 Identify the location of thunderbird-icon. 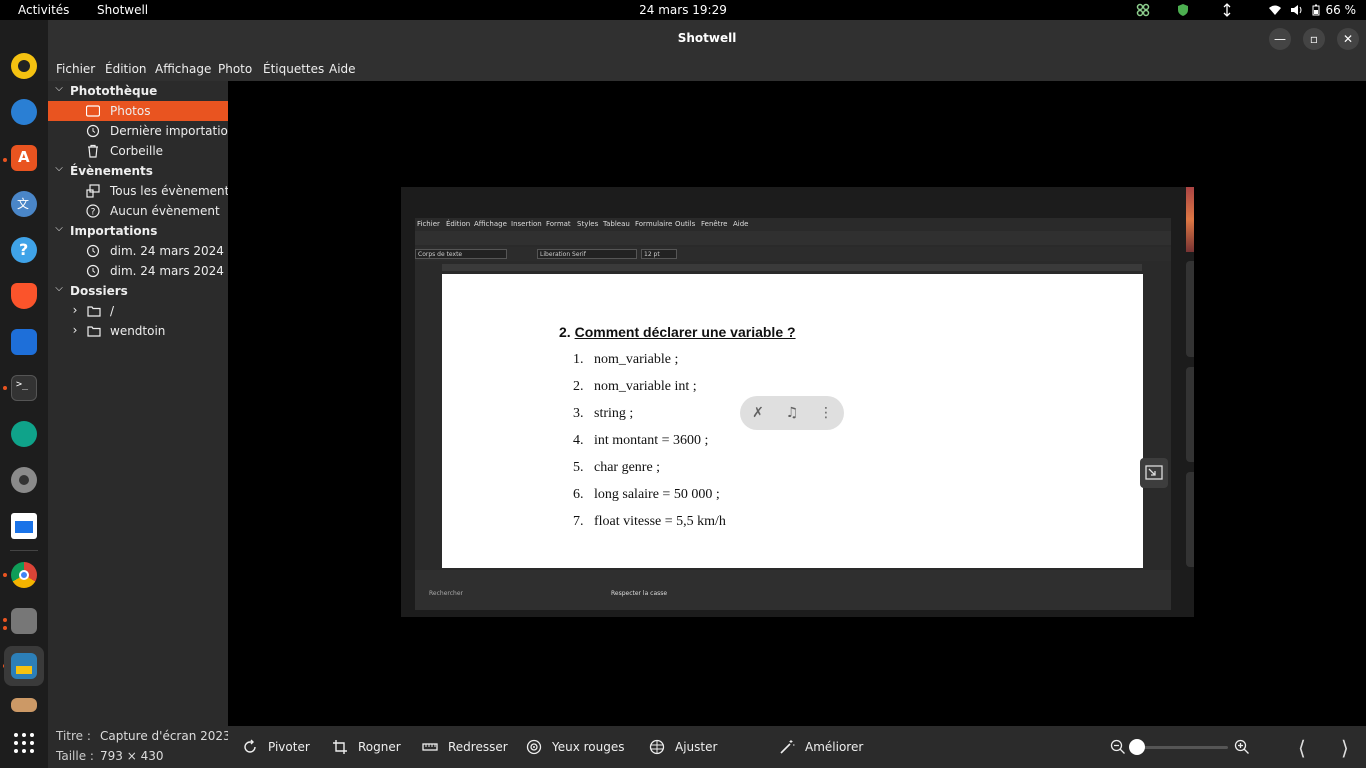
(24, 112).